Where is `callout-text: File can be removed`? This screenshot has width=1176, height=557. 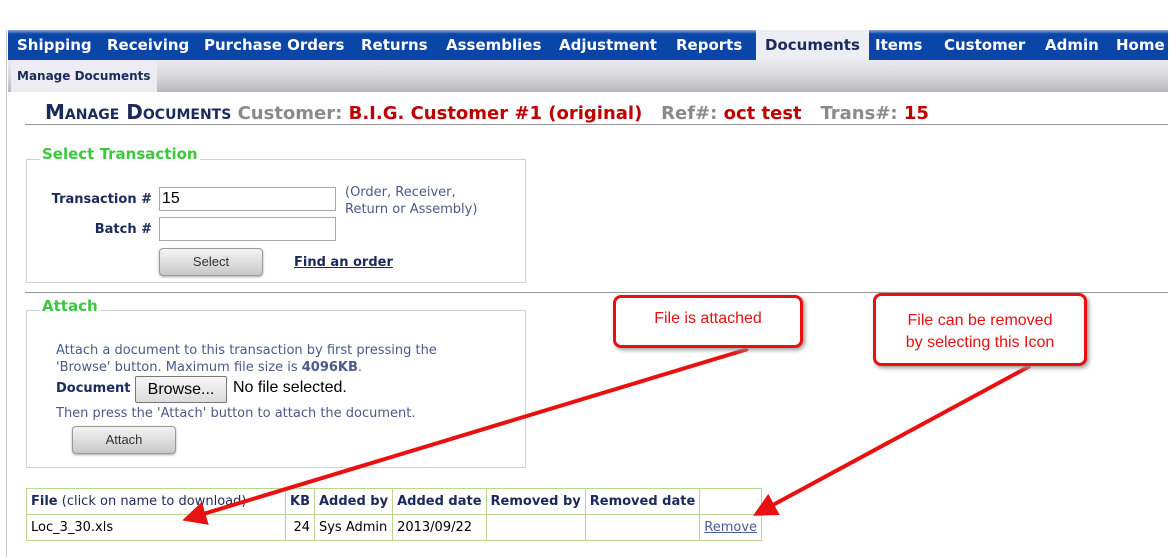
callout-text: File can be removed is located at coordinates (980, 320).